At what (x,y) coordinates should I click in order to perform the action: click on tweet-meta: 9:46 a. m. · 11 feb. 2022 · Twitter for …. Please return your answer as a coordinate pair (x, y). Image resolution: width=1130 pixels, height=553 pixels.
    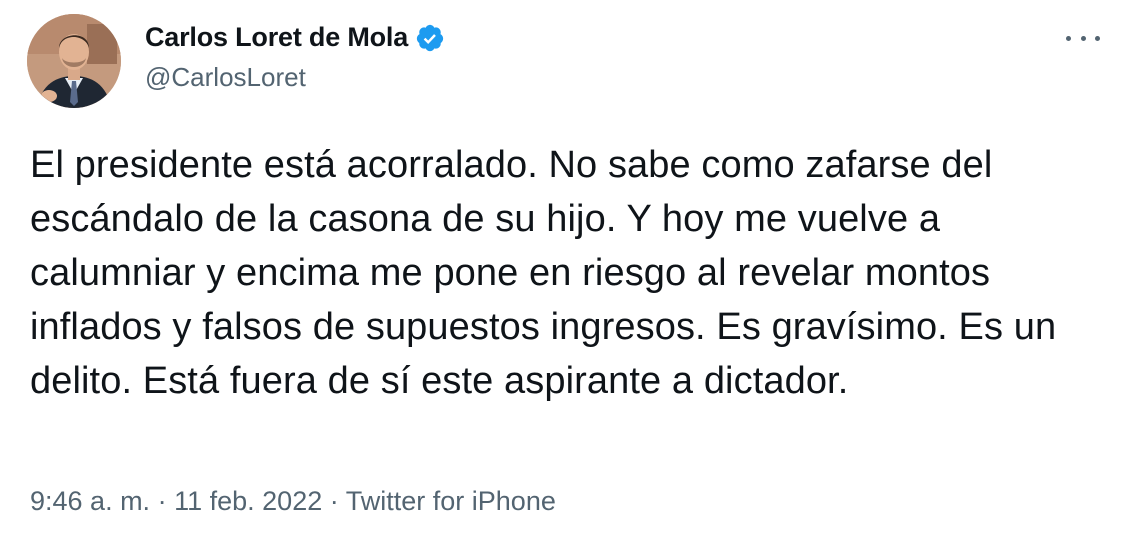
    Looking at the image, I should click on (293, 501).